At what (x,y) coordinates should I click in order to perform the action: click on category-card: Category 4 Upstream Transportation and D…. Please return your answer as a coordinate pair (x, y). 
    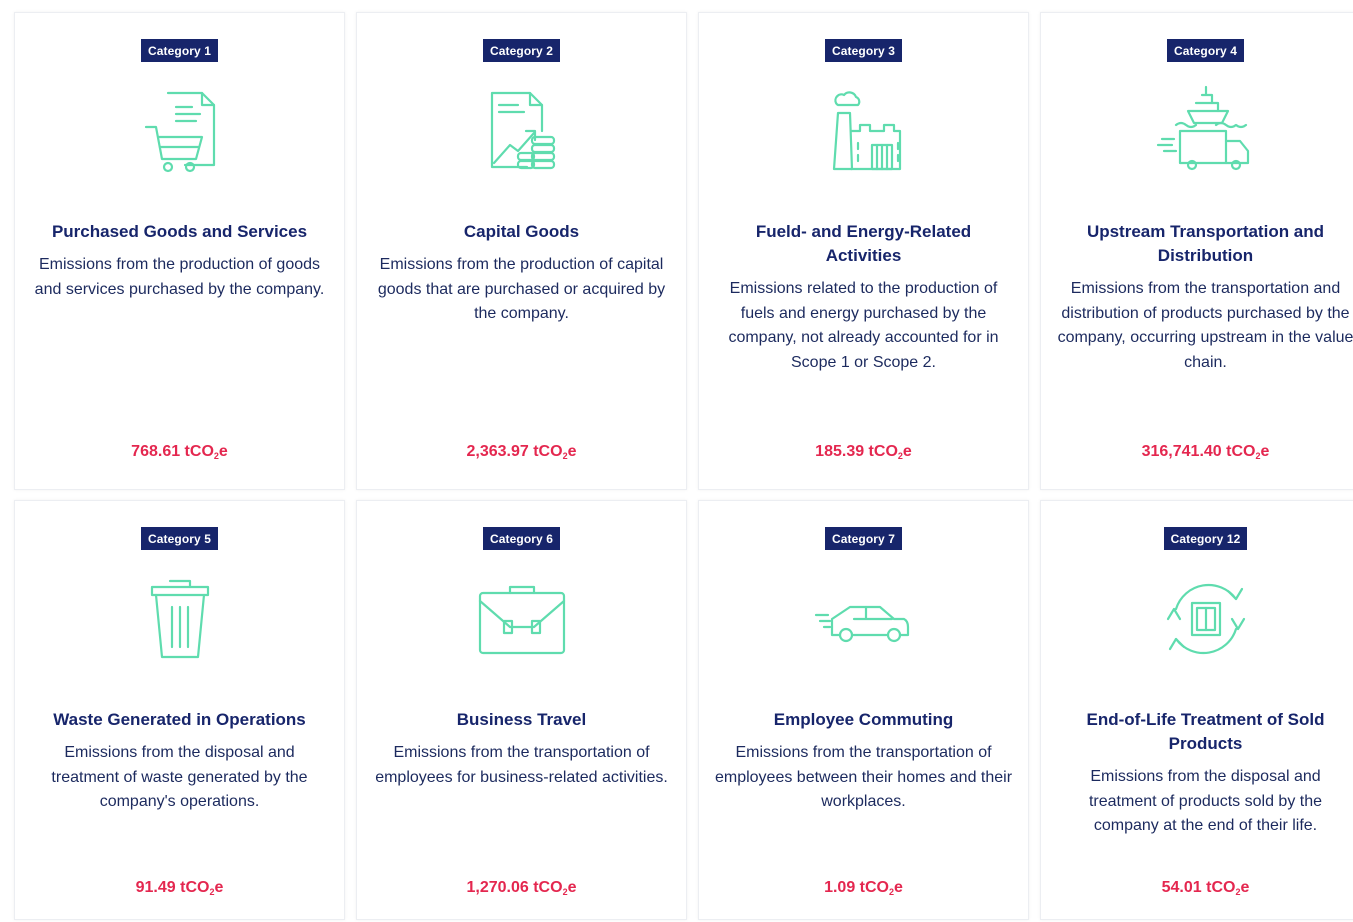
    Looking at the image, I should click on (1196, 251).